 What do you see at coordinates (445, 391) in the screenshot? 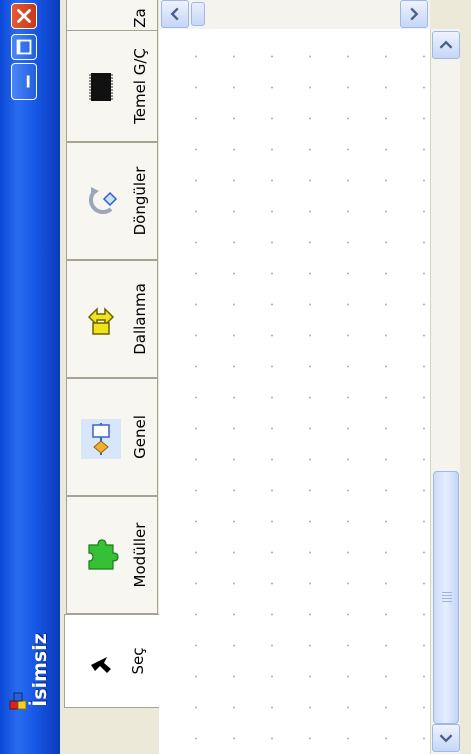
I see `vertical-scrollbar` at bounding box center [445, 391].